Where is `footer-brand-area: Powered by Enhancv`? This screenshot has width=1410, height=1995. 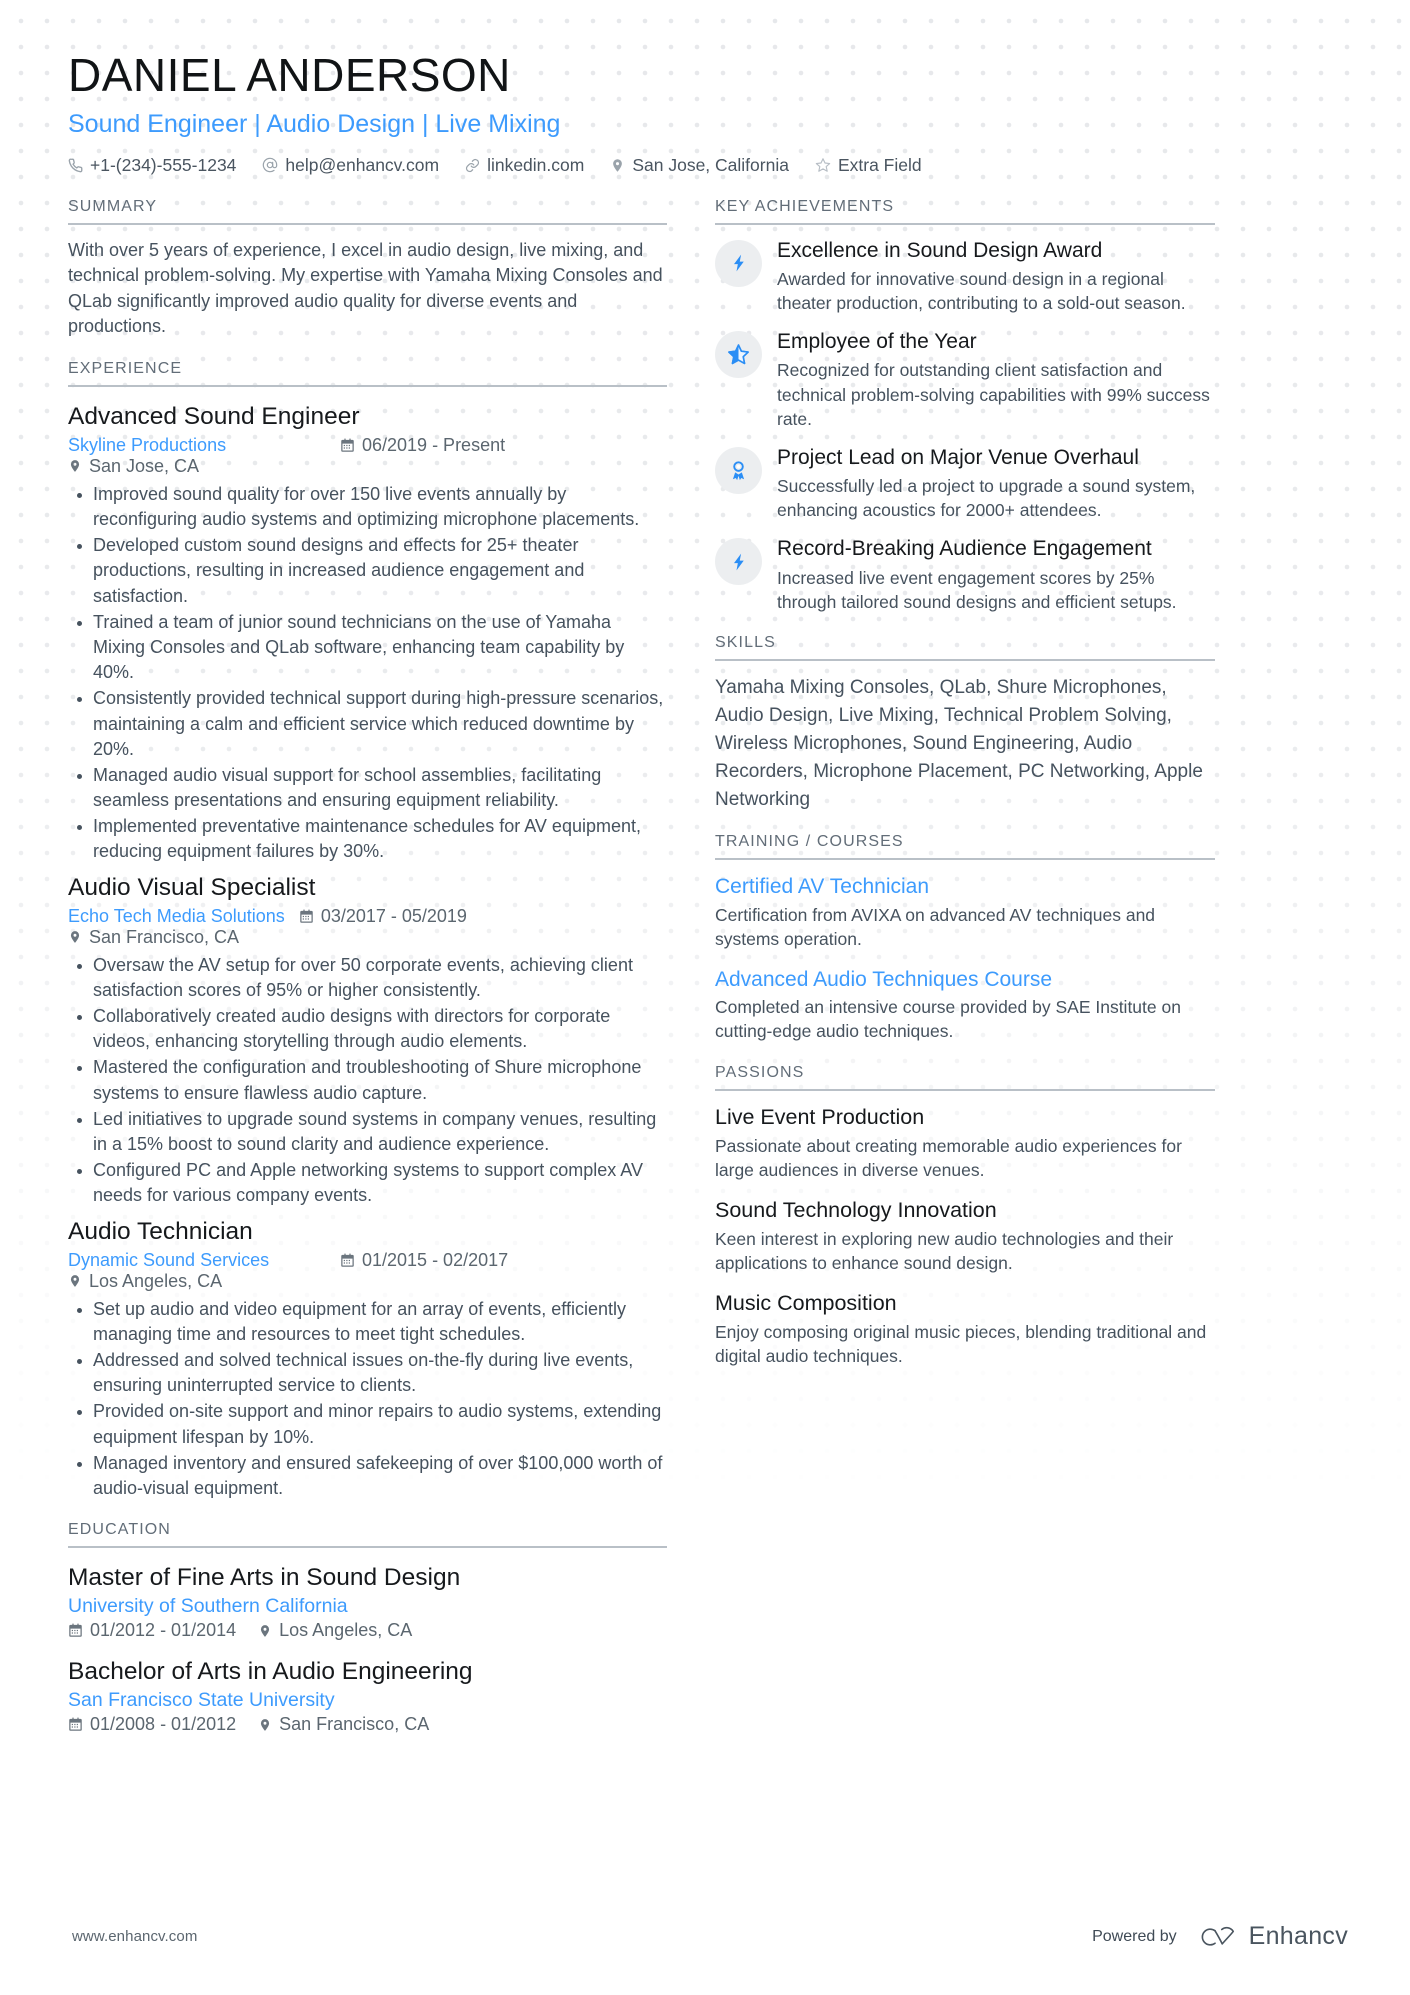
footer-brand-area: Powered by Enhancv is located at coordinates (1220, 1936).